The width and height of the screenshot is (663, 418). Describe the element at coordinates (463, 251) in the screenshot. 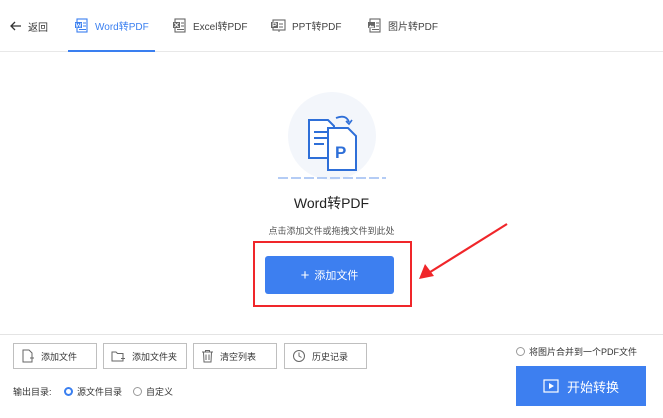

I see `annotation-arrow` at that location.